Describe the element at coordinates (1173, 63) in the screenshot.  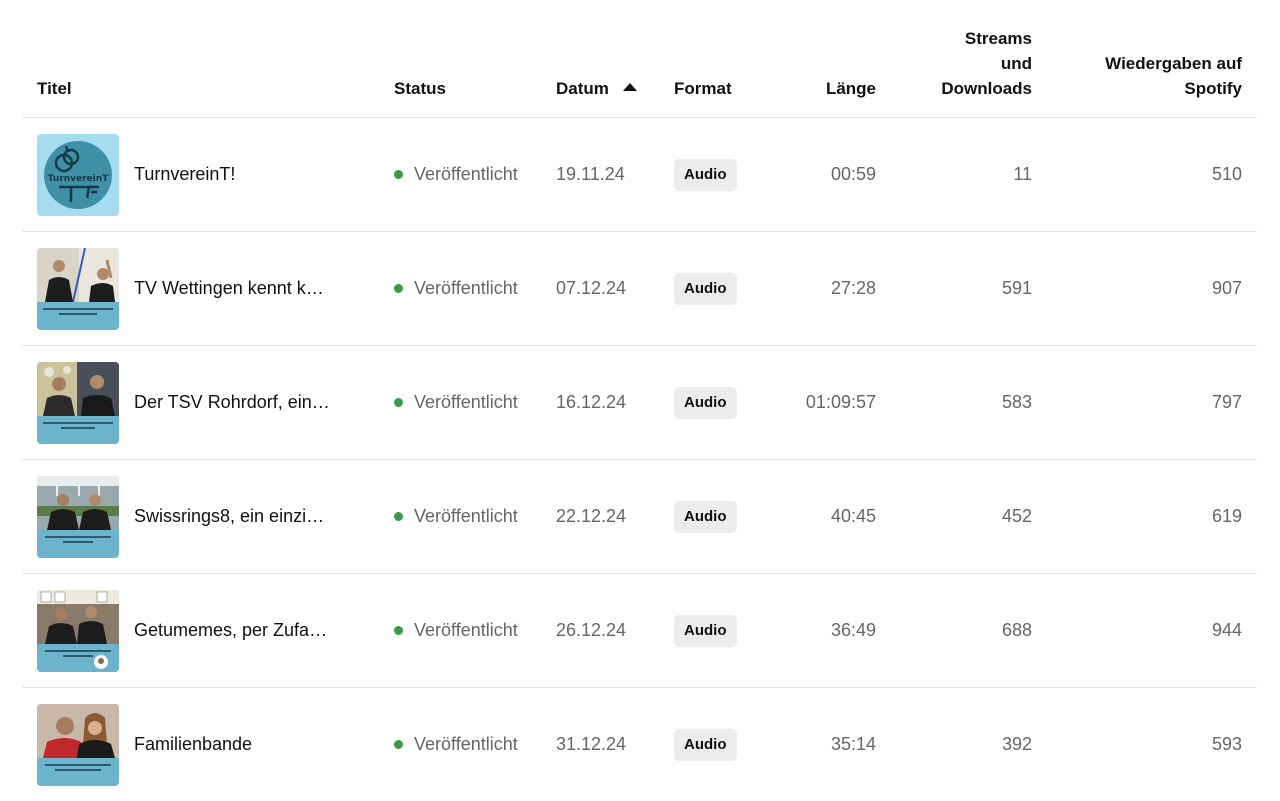
I see `column-header-spotify-line1: Wiedergaben auf` at that location.